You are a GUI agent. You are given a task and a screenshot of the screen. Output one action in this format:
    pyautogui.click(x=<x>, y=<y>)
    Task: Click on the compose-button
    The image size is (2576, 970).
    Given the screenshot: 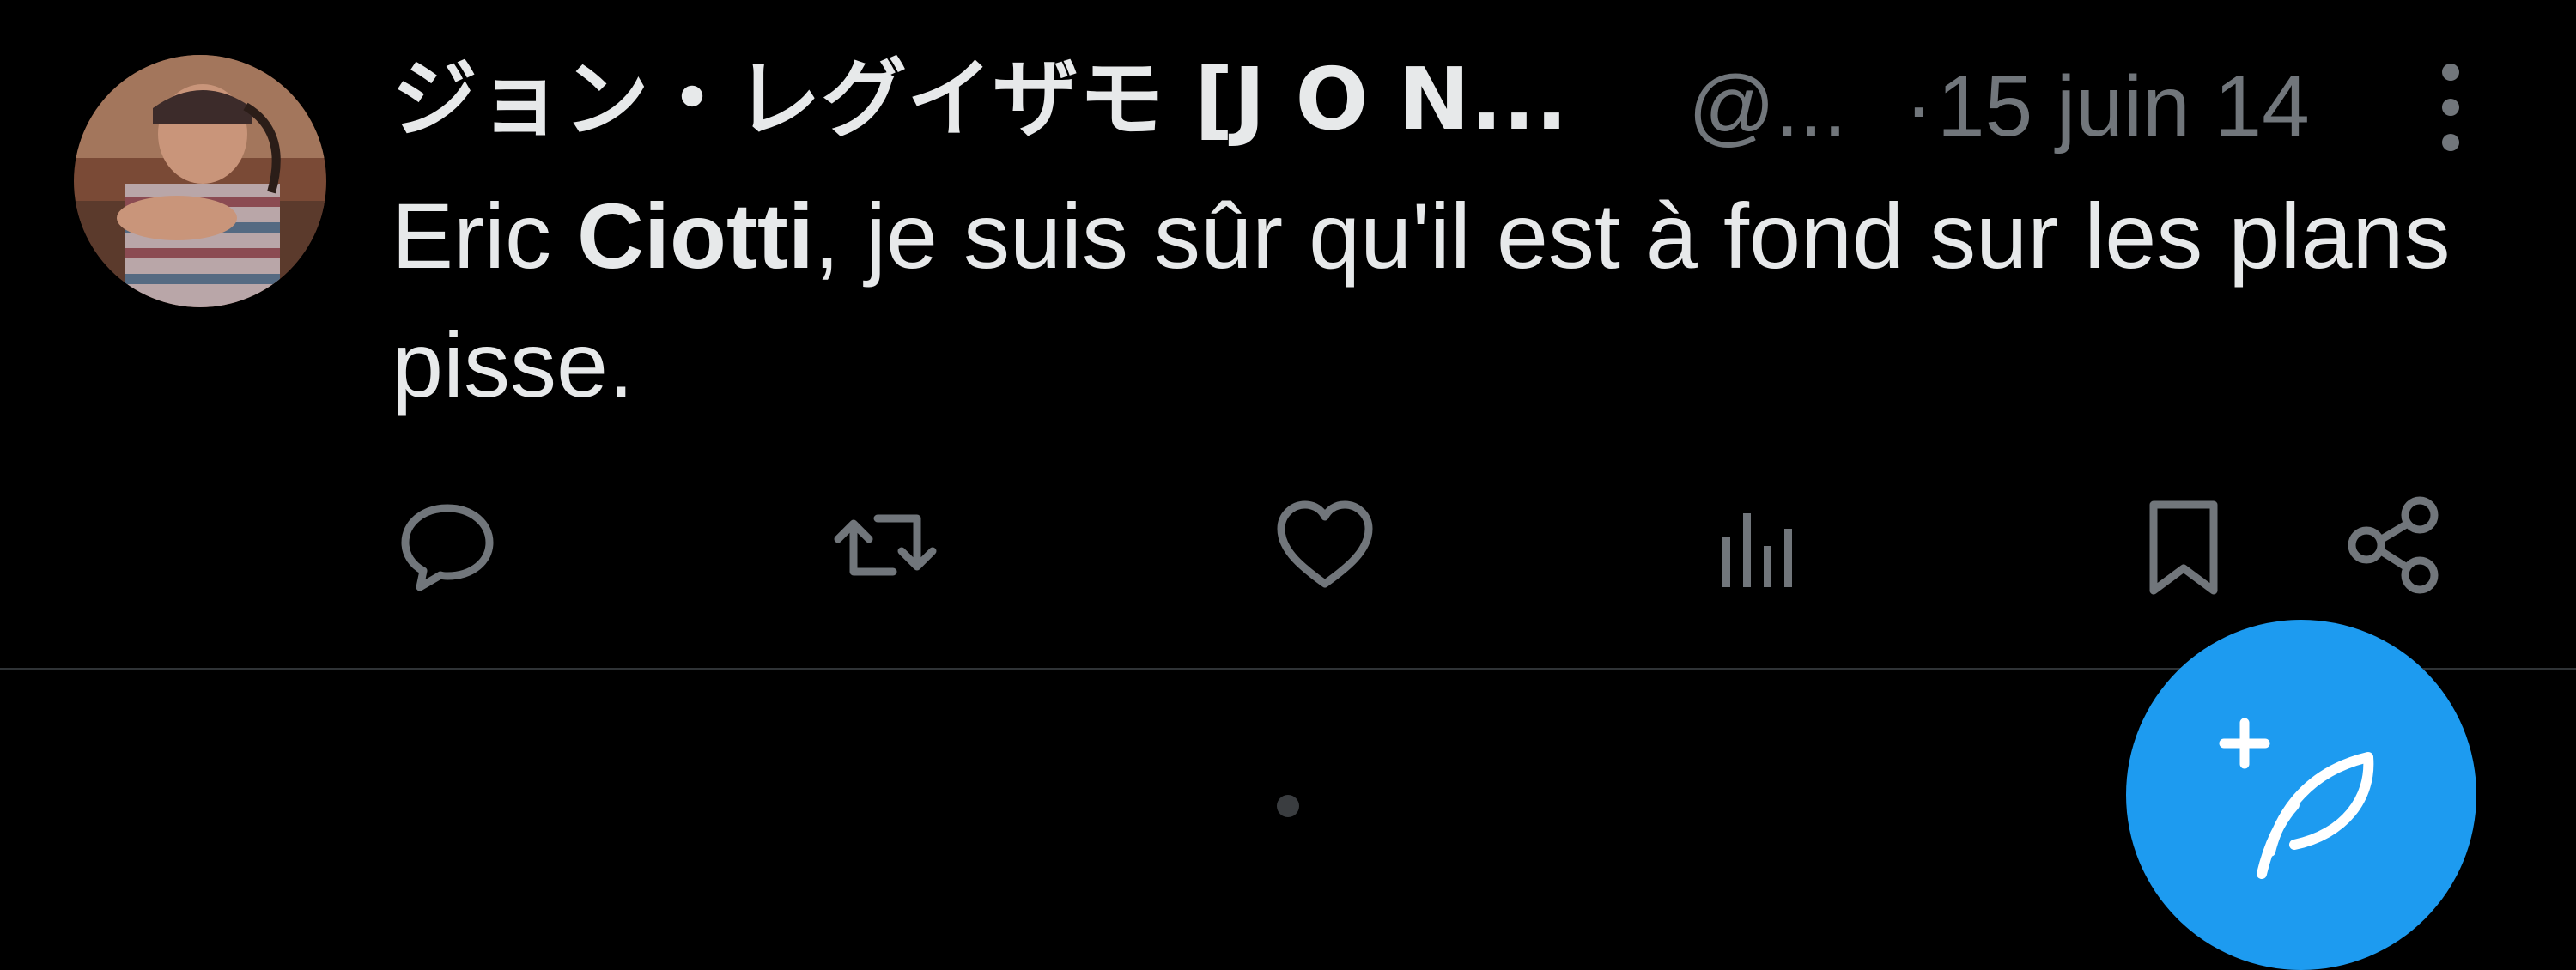 What is the action you would take?
    pyautogui.click(x=2301, y=795)
    